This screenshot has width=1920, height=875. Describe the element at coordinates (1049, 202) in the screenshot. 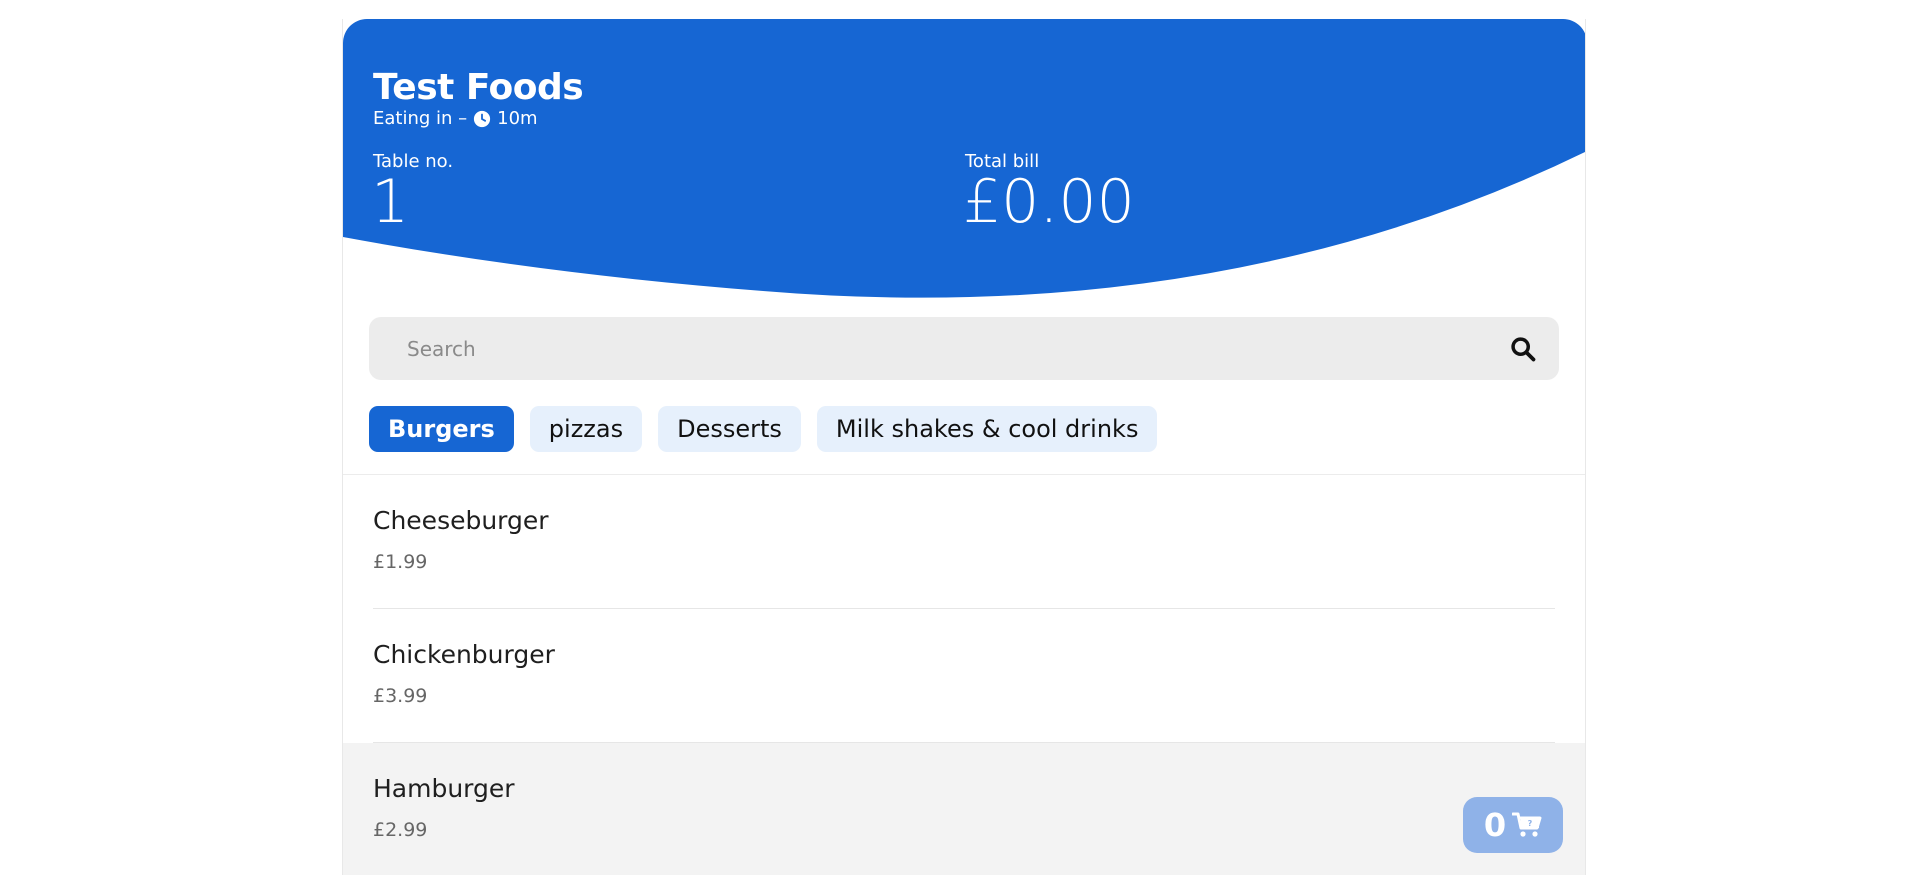

I see `total-bill-amount: £0.00` at that location.